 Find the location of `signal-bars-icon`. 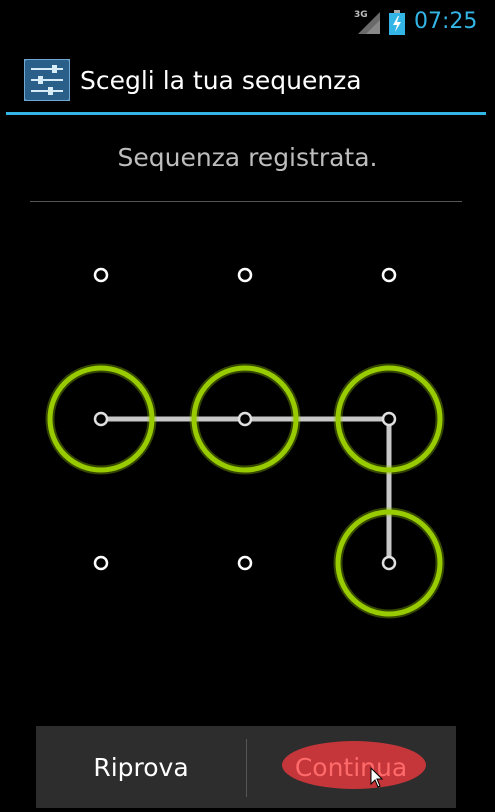

signal-bars-icon is located at coordinates (369, 23).